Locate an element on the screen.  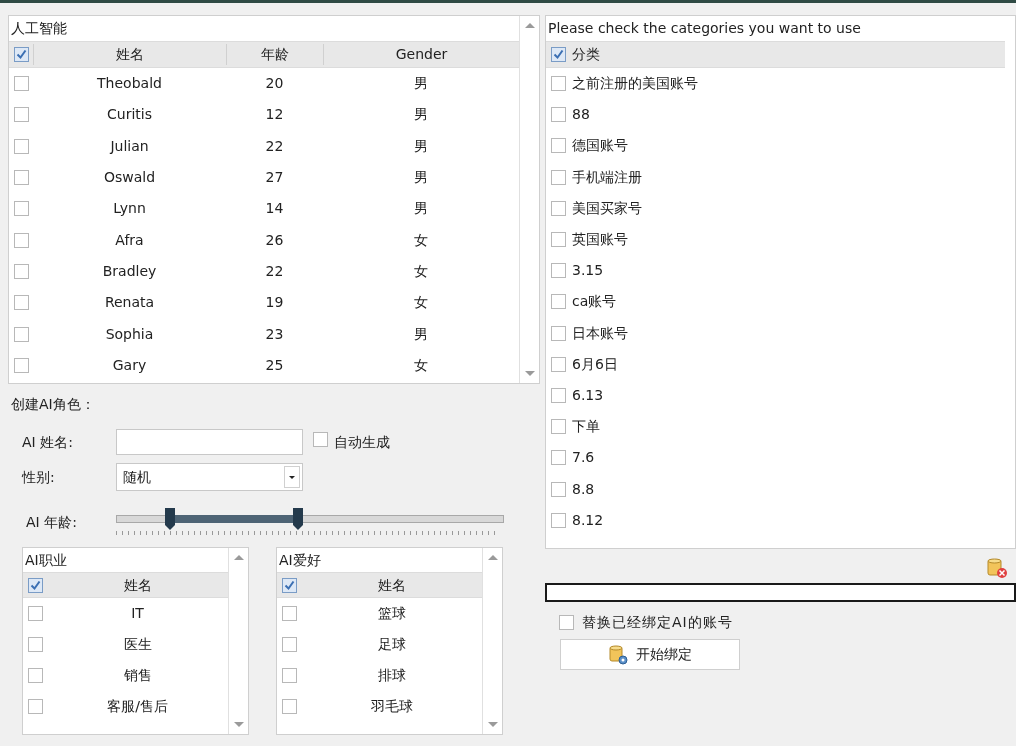
category-label: 3.15 is located at coordinates (588, 271).